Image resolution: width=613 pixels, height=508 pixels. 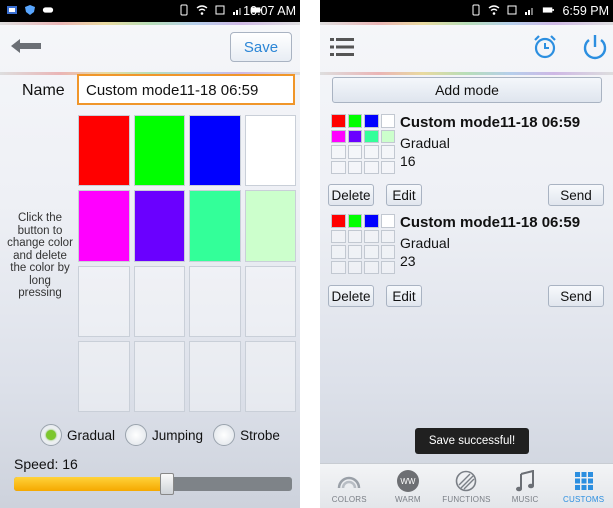 What do you see at coordinates (595, 47) in the screenshot?
I see `power-icon` at bounding box center [595, 47].